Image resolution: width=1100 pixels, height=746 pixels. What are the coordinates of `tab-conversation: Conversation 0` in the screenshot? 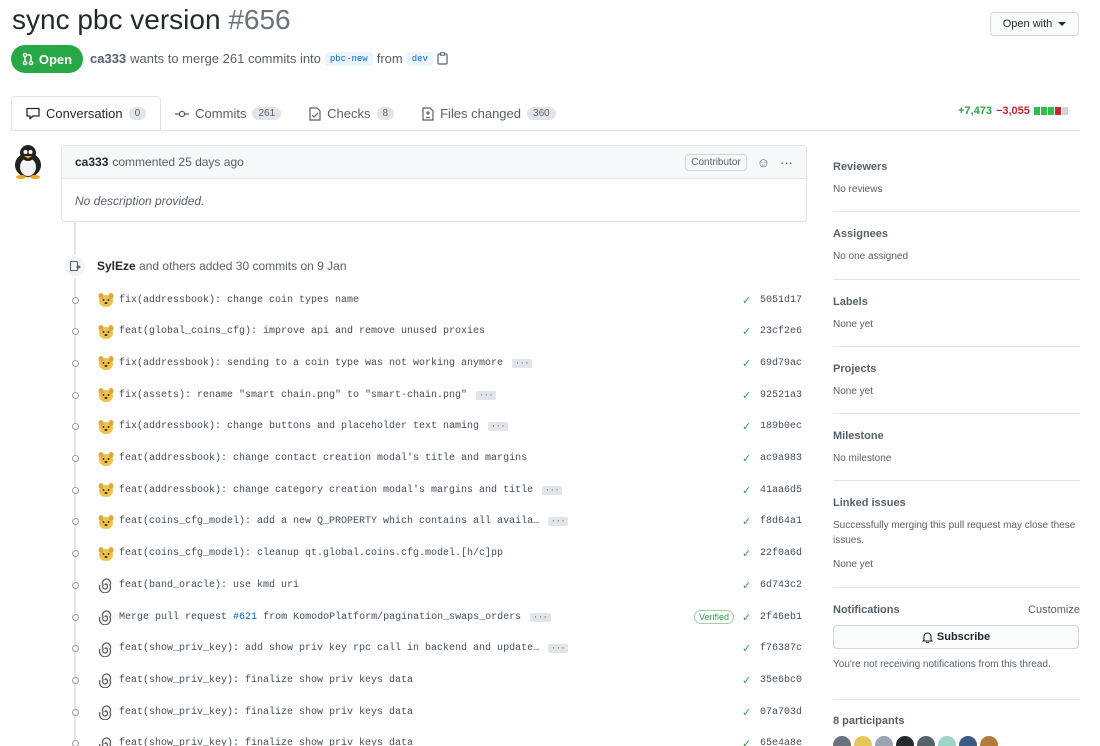 It's located at (86, 113).